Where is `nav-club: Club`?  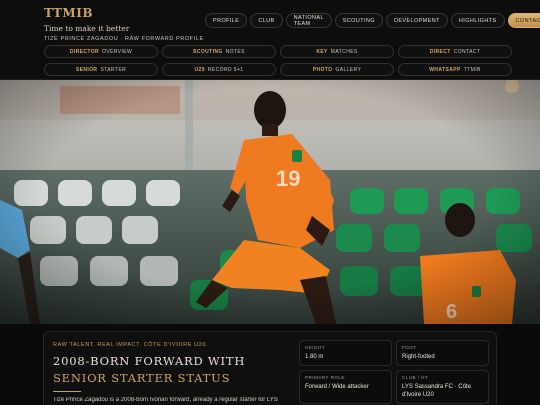 nav-club: Club is located at coordinates (266, 20).